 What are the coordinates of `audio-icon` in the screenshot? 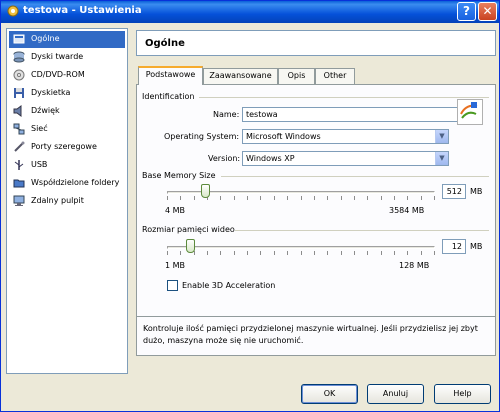 It's located at (17, 111).